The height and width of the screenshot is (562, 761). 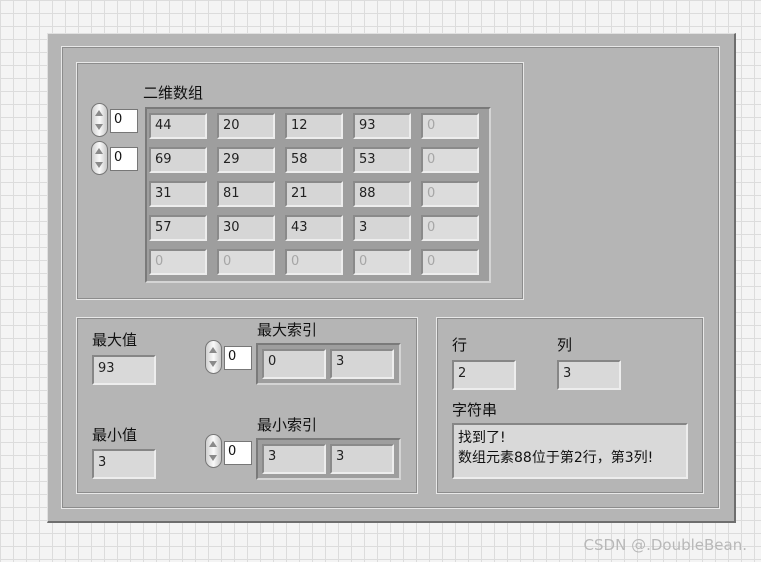 What do you see at coordinates (238, 358) in the screenshot?
I see `max-index-spin-input: 0` at bounding box center [238, 358].